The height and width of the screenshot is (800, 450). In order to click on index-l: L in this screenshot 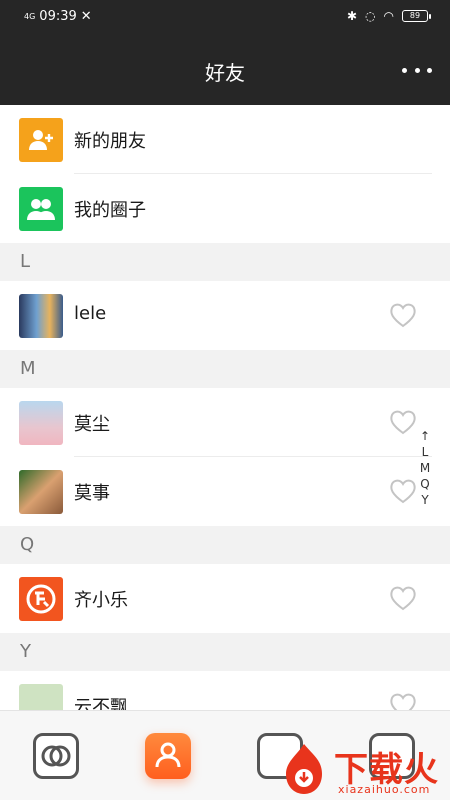, I will do `click(425, 452)`.